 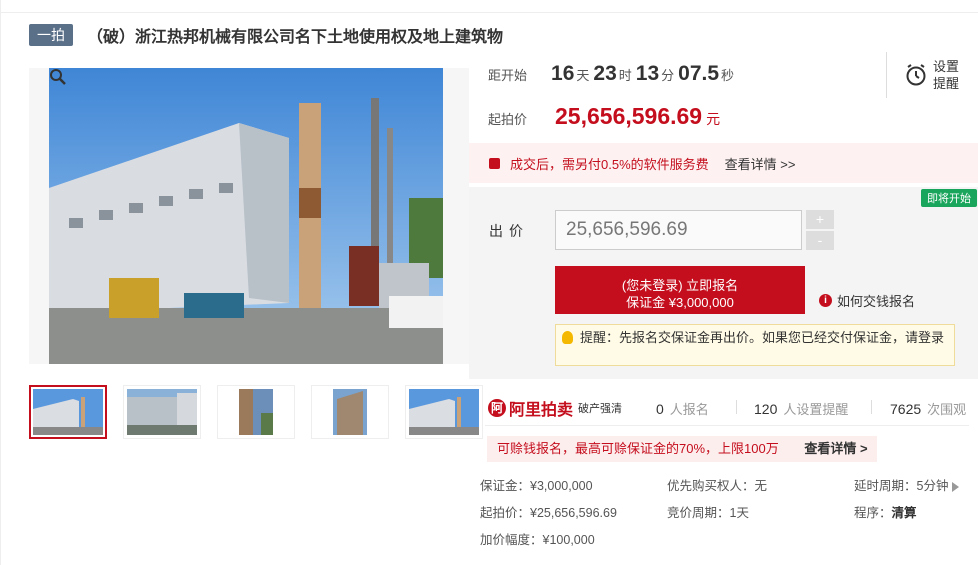 I want to click on how-to-pay-text: 如何交钱报名, so click(x=876, y=301).